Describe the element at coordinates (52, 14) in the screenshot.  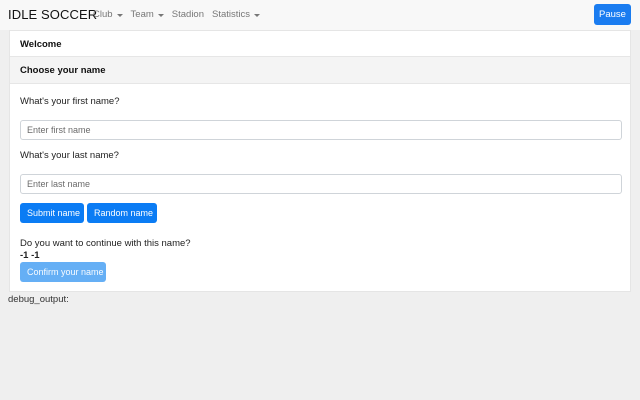
I see `app-brand: IDLE SOCCER` at that location.